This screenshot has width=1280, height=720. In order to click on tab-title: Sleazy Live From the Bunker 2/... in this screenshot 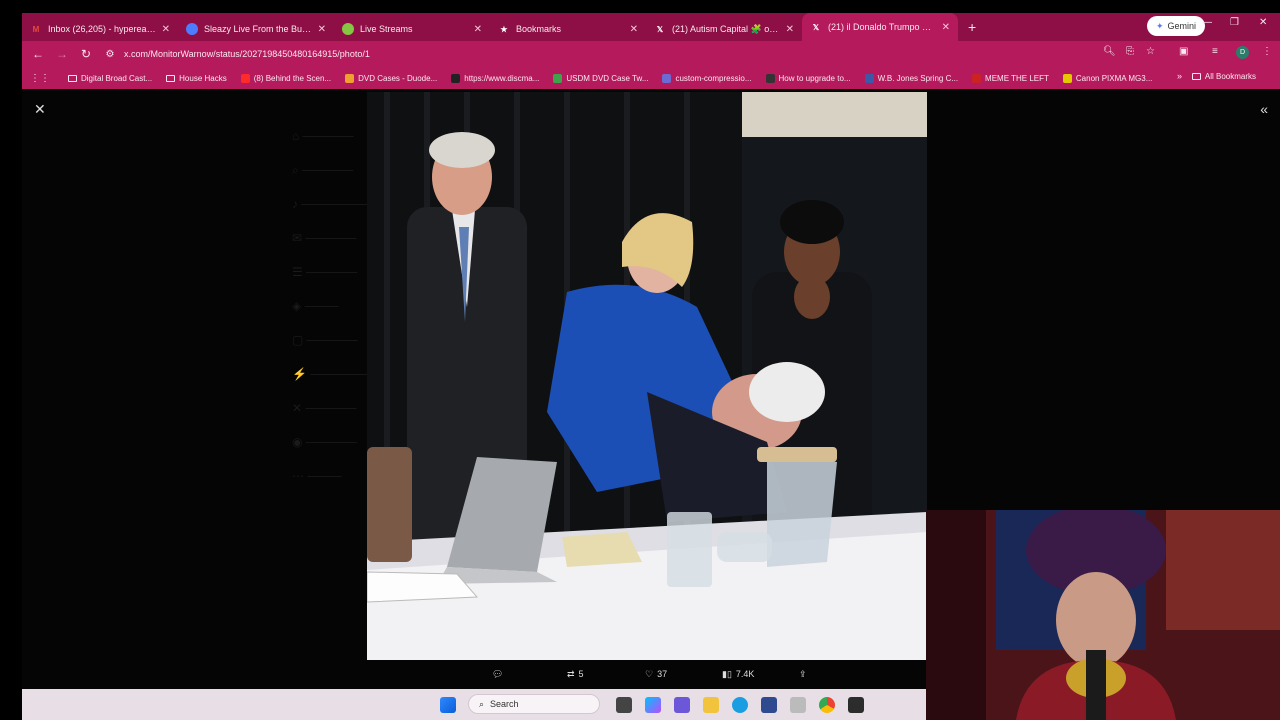, I will do `click(258, 29)`.